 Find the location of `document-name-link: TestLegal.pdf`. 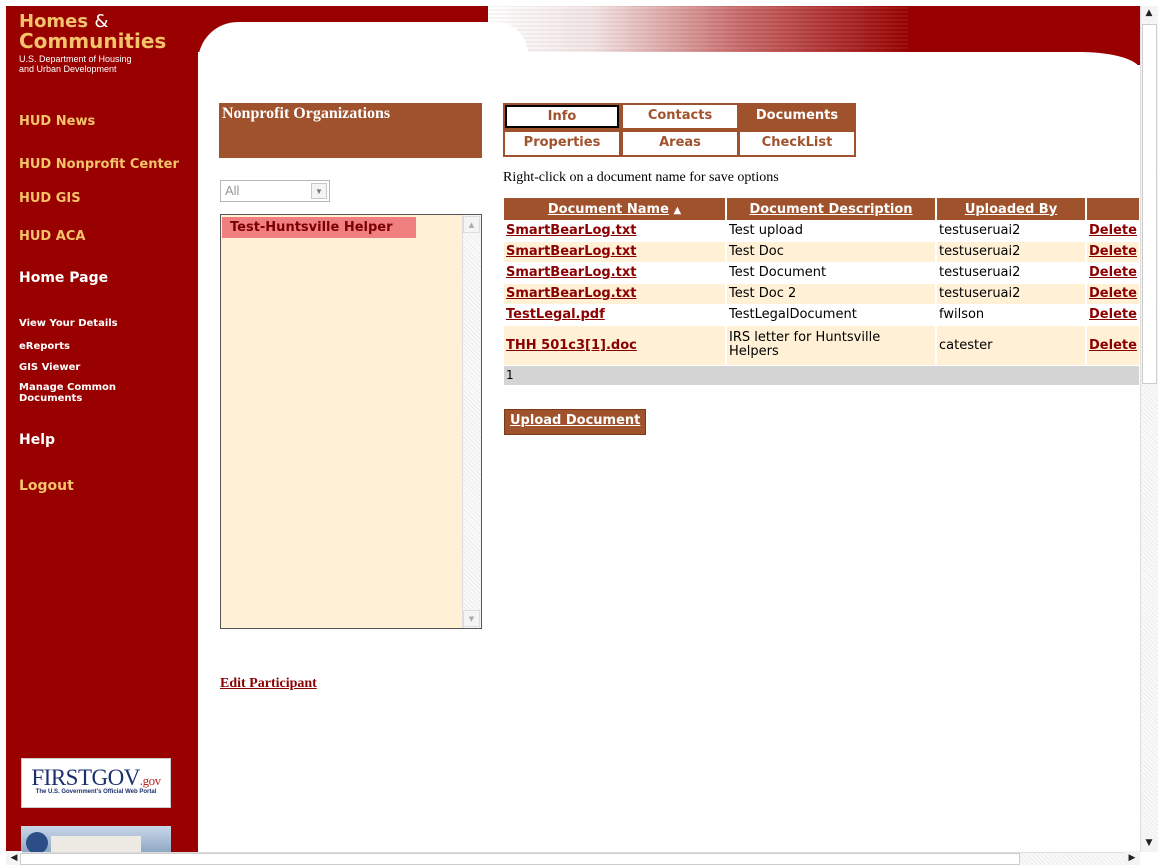

document-name-link: TestLegal.pdf is located at coordinates (615, 315).